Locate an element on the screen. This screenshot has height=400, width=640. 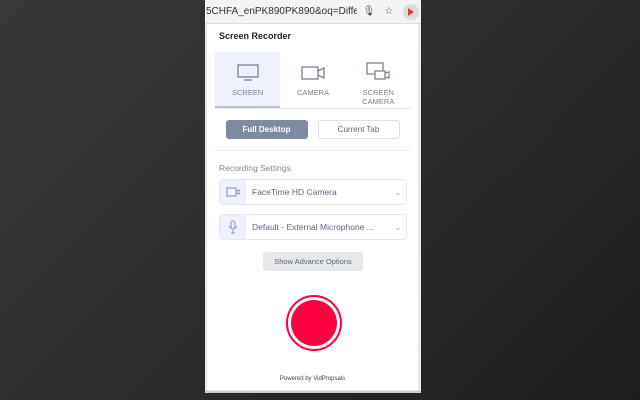
record-button is located at coordinates (314, 323).